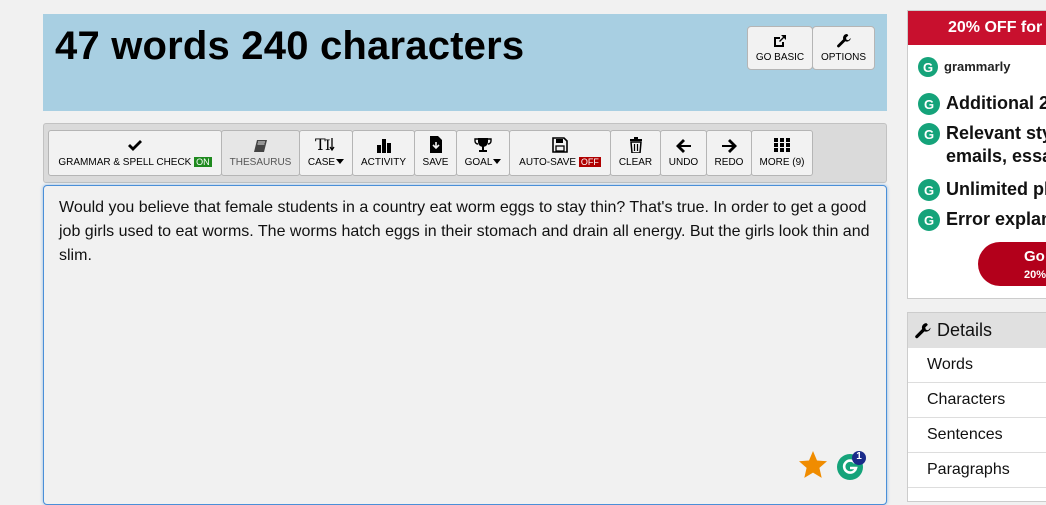 This screenshot has width=1046, height=505. I want to click on details-row-characters: Characters, so click(977, 400).